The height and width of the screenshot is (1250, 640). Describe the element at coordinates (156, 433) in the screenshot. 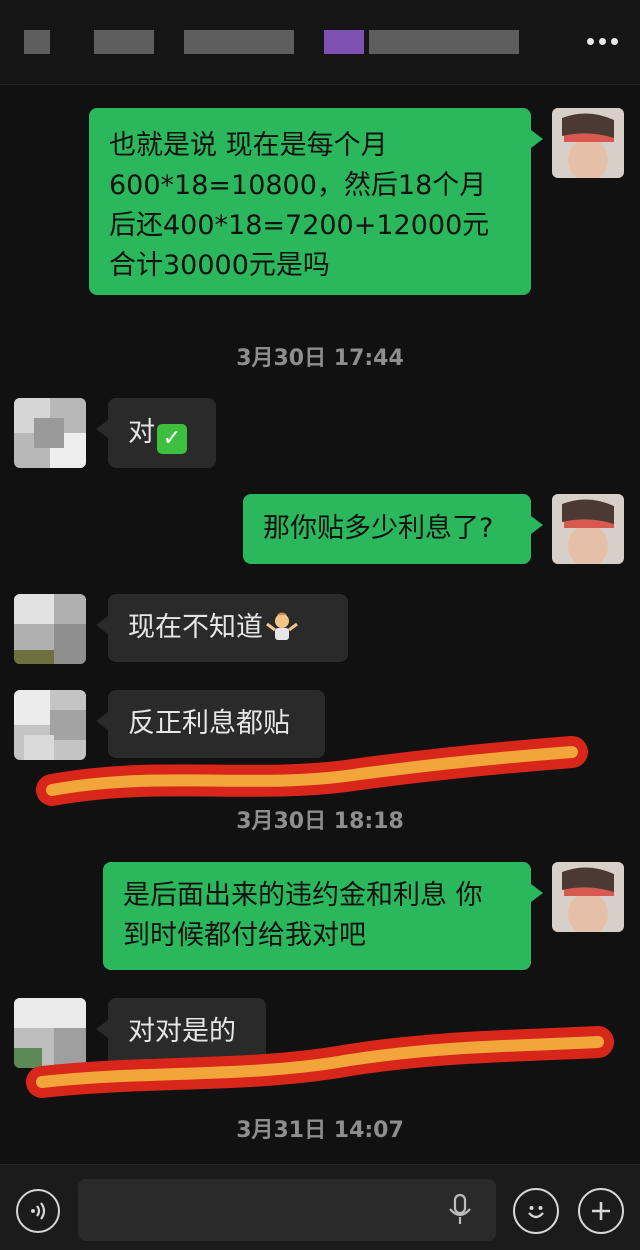

I see `message-bubble: 对 ✓` at that location.